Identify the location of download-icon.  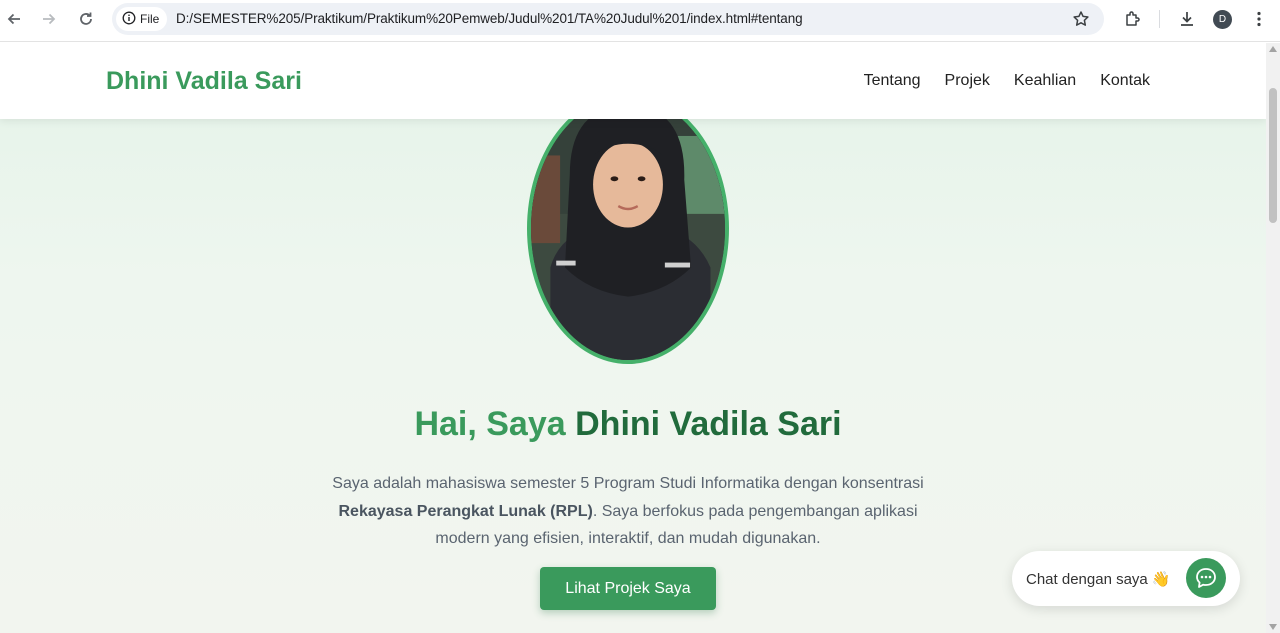
(1187, 19).